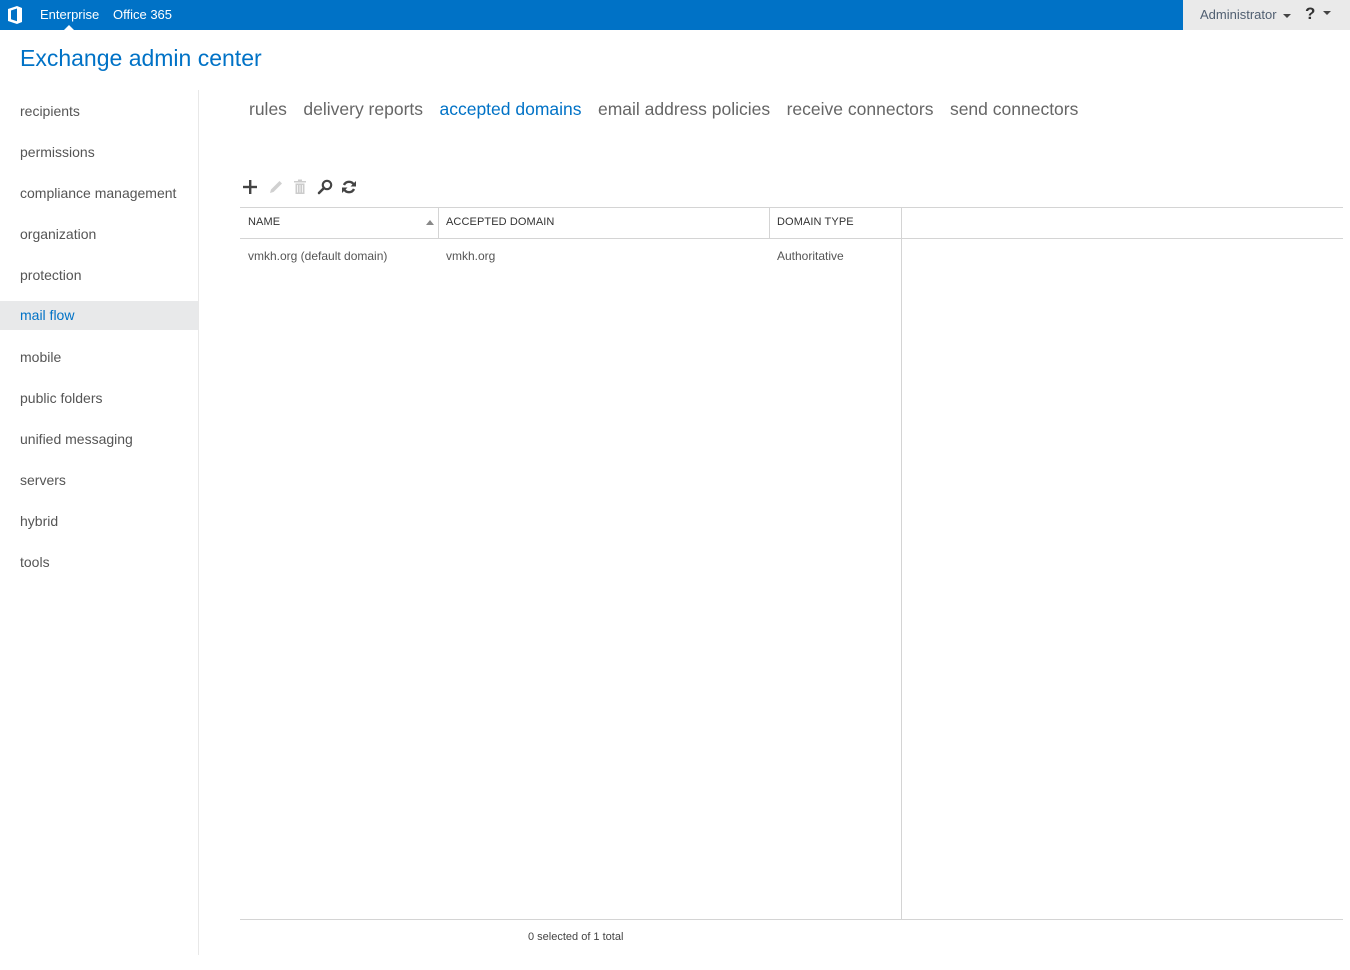 The height and width of the screenshot is (970, 1350). Describe the element at coordinates (1014, 109) in the screenshot. I see `tab-send-connectors: send connectors` at that location.